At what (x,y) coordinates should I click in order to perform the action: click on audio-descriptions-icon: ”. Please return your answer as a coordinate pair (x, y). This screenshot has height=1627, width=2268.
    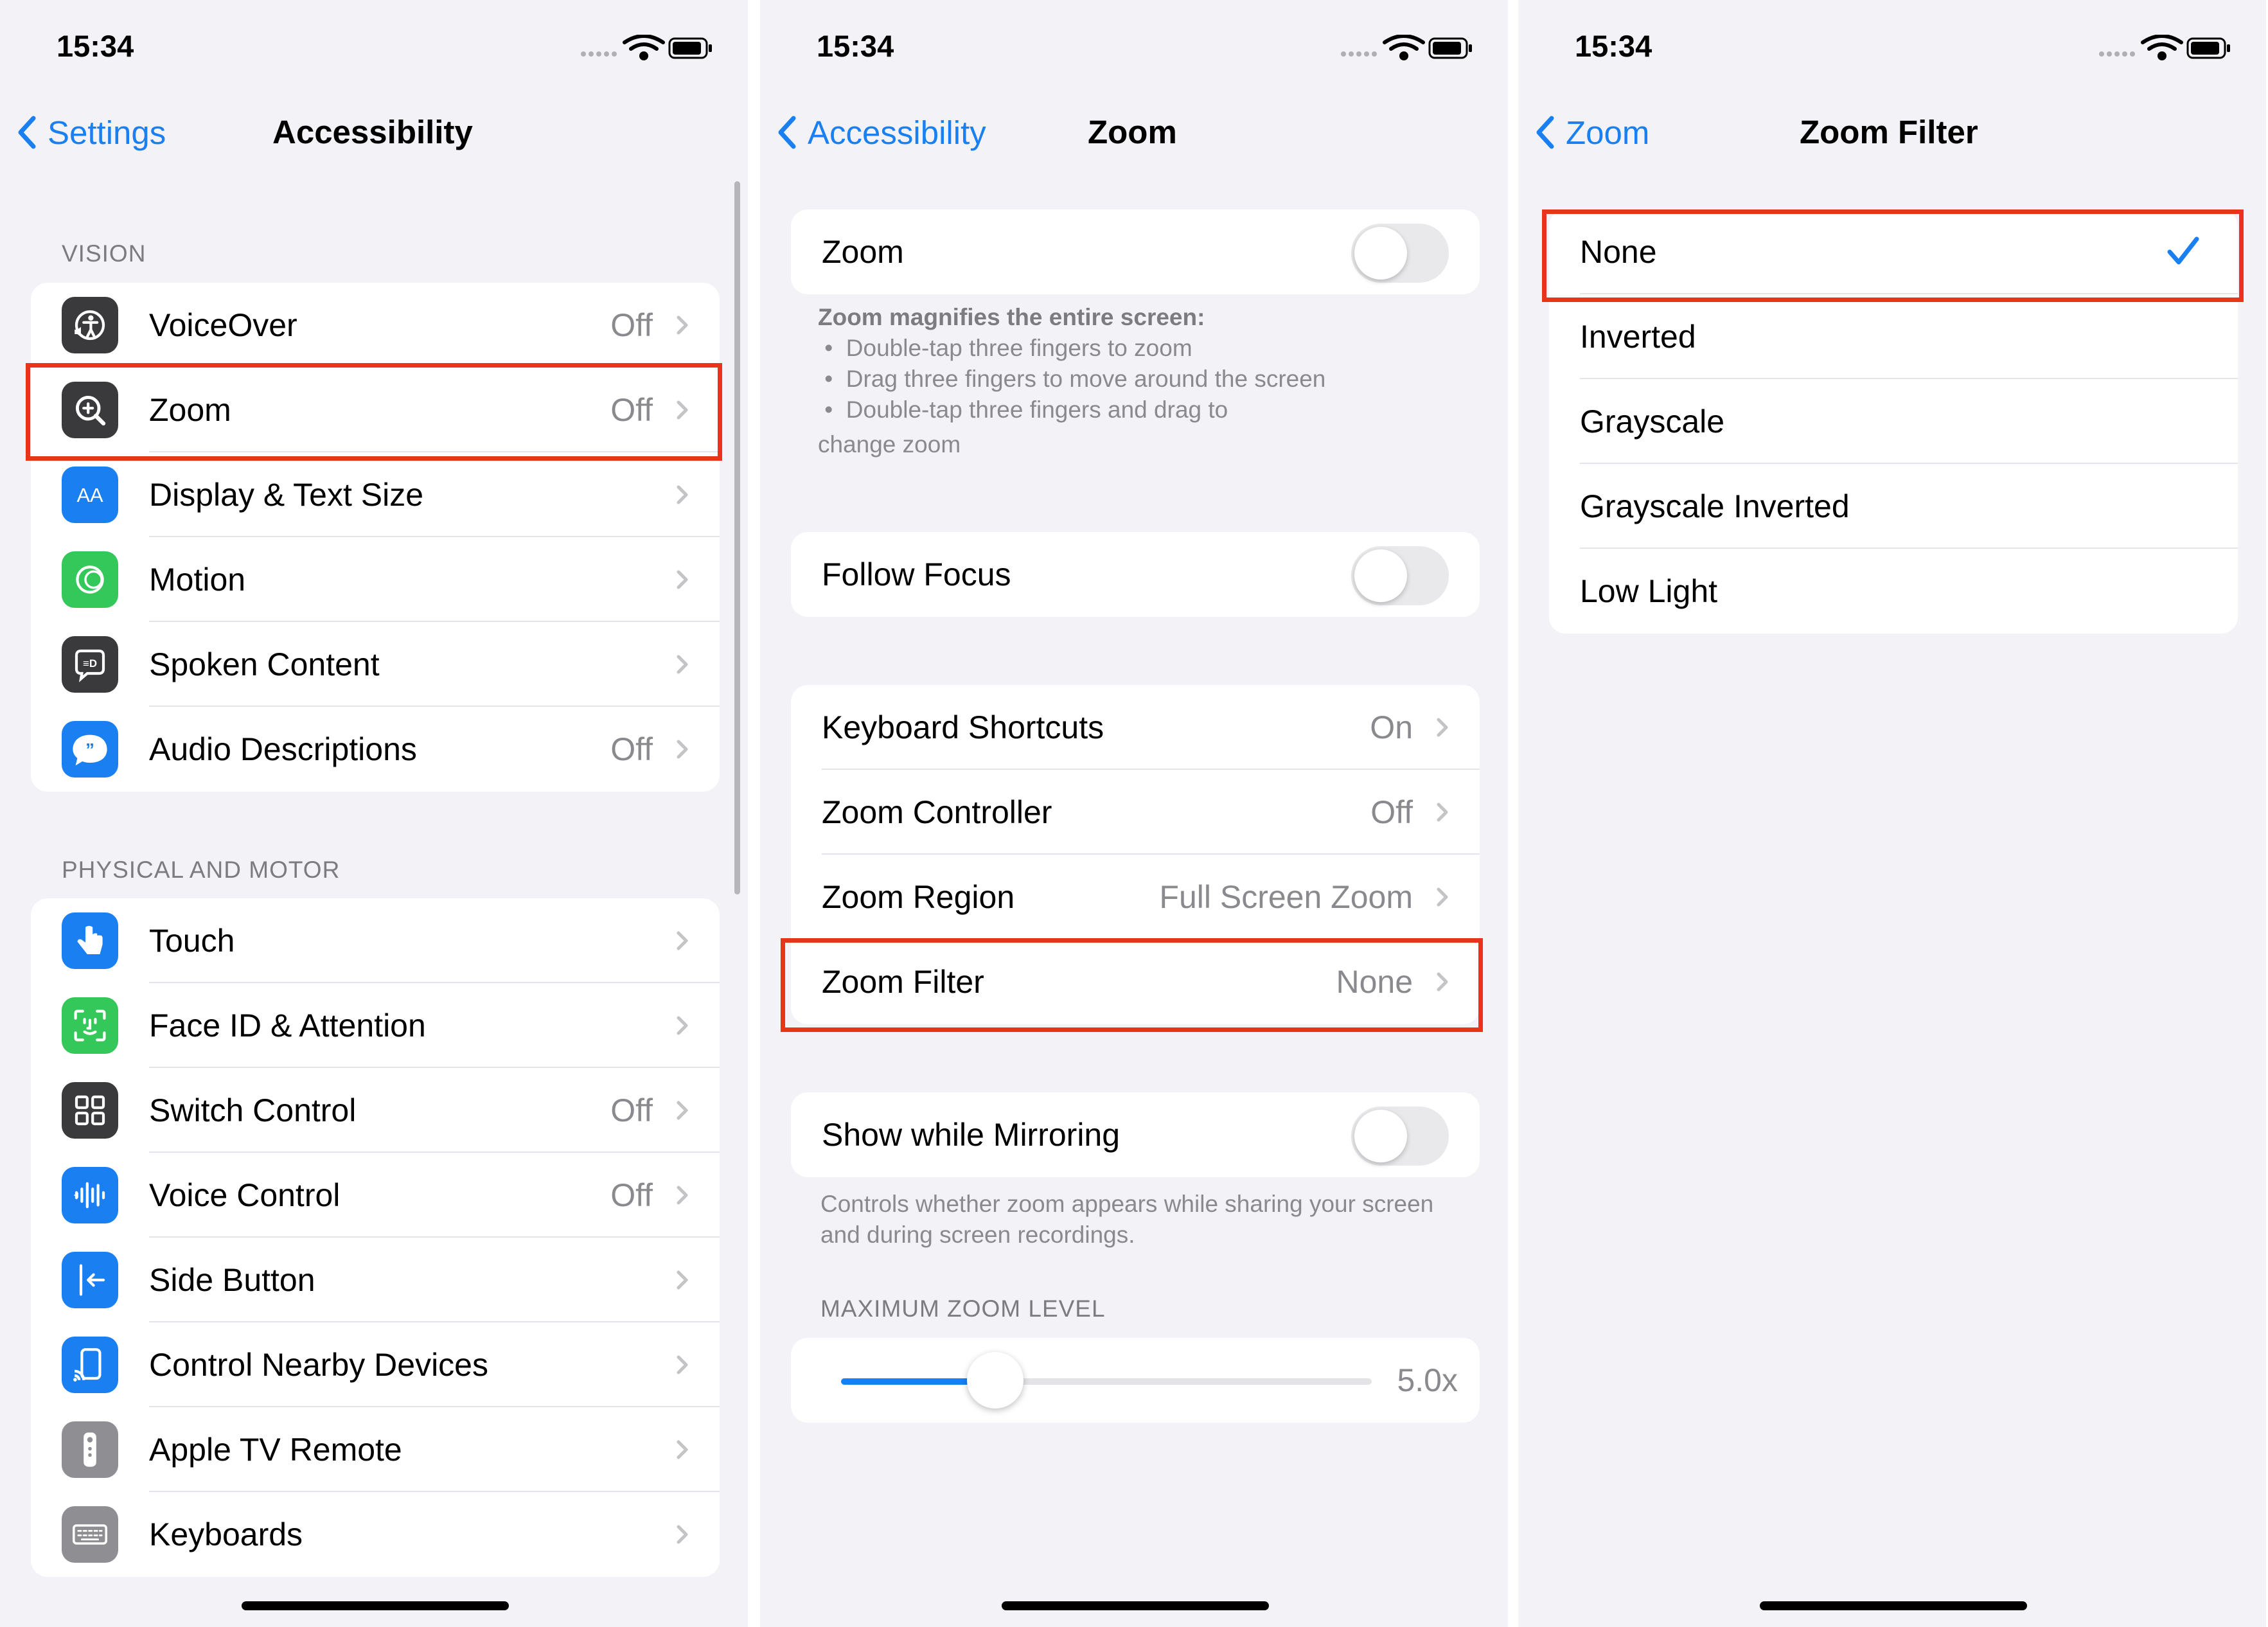
    Looking at the image, I should click on (90, 749).